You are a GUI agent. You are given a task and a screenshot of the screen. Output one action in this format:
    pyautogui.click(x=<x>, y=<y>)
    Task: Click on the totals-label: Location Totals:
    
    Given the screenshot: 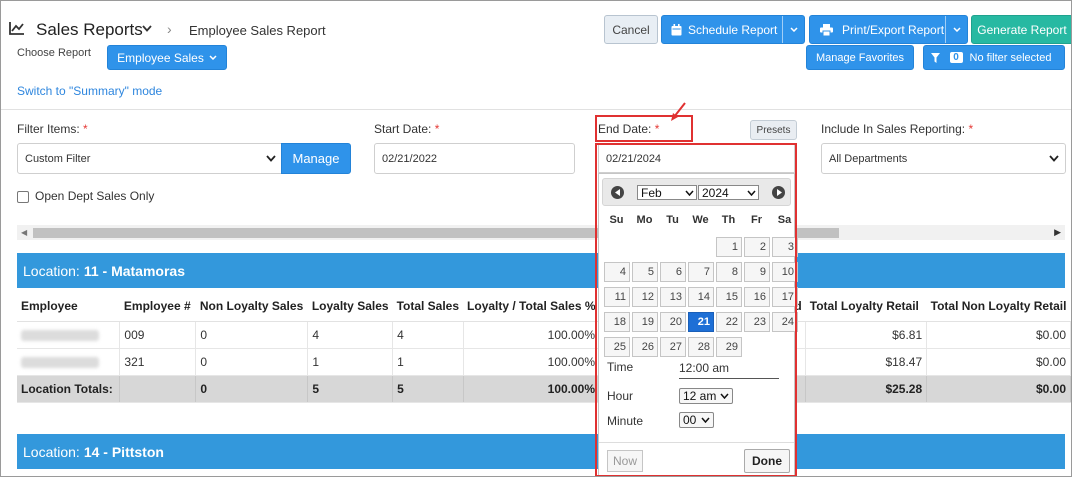 What is the action you would take?
    pyautogui.click(x=69, y=389)
    